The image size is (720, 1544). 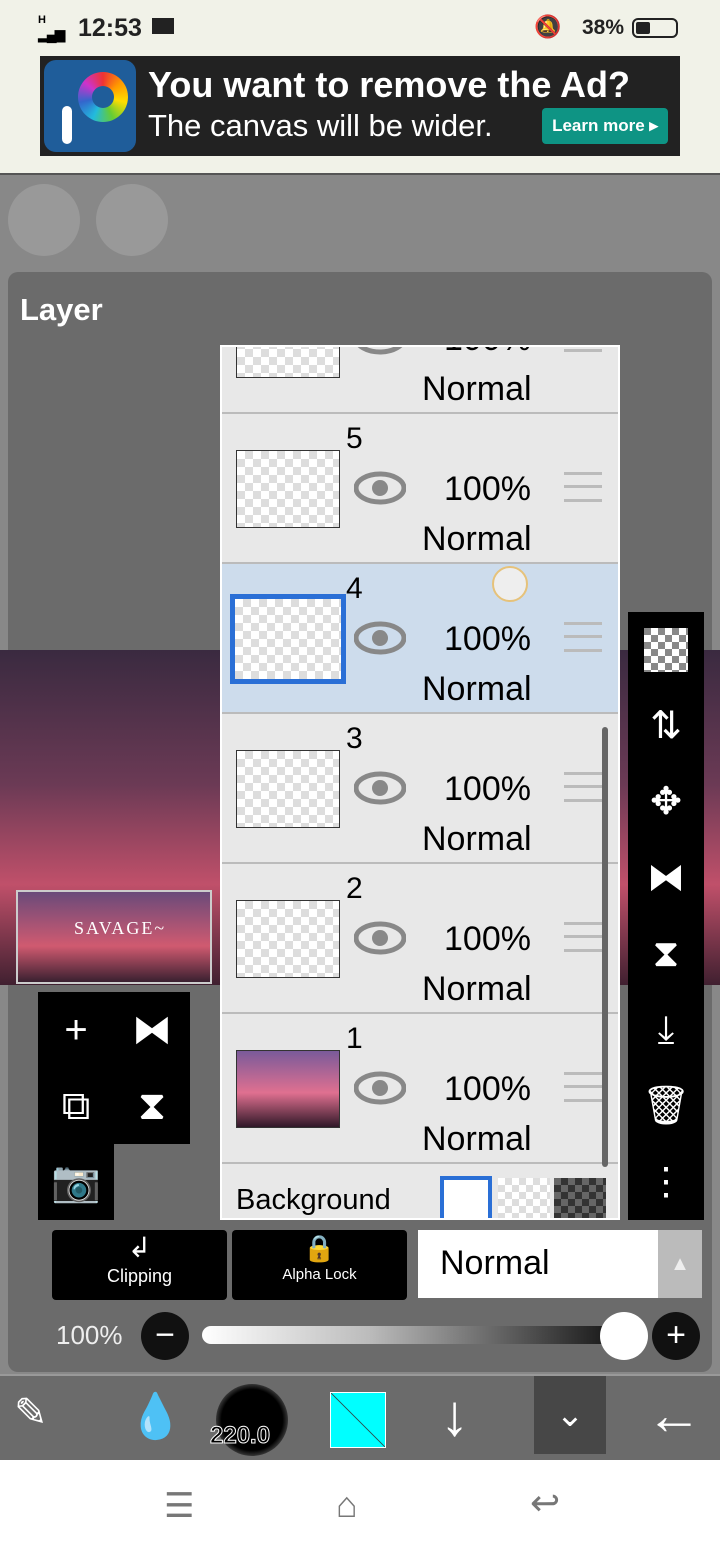 I want to click on layer-number: 5, so click(x=354, y=438).